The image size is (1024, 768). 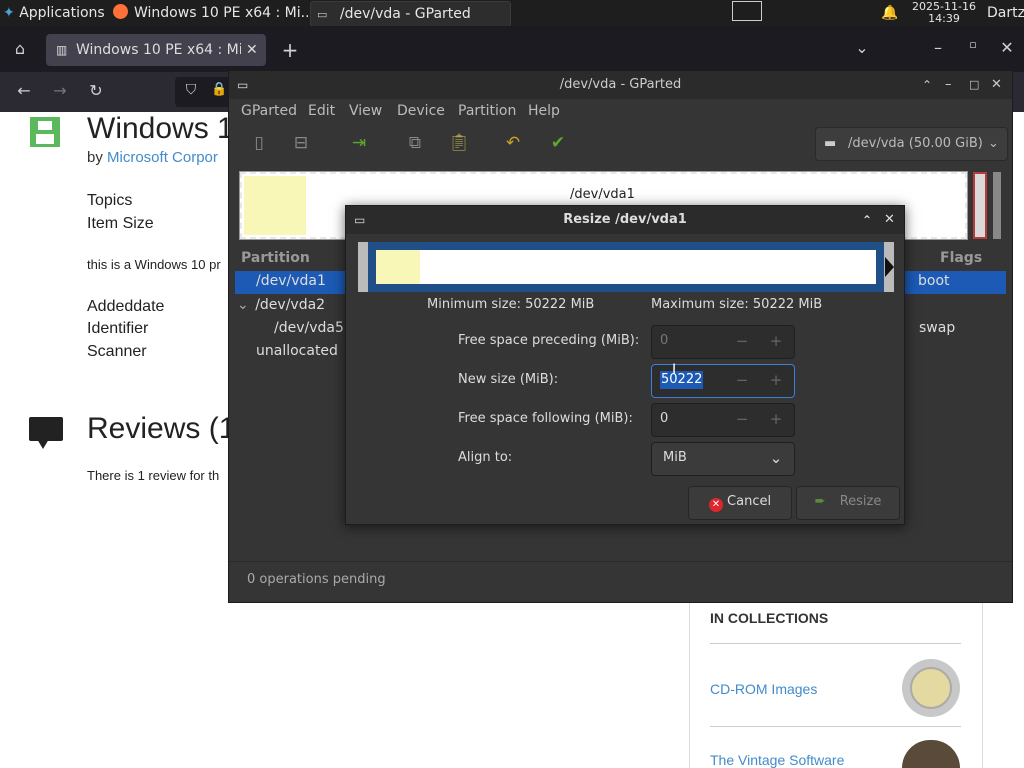 What do you see at coordinates (835, 643) in the screenshot?
I see `divider` at bounding box center [835, 643].